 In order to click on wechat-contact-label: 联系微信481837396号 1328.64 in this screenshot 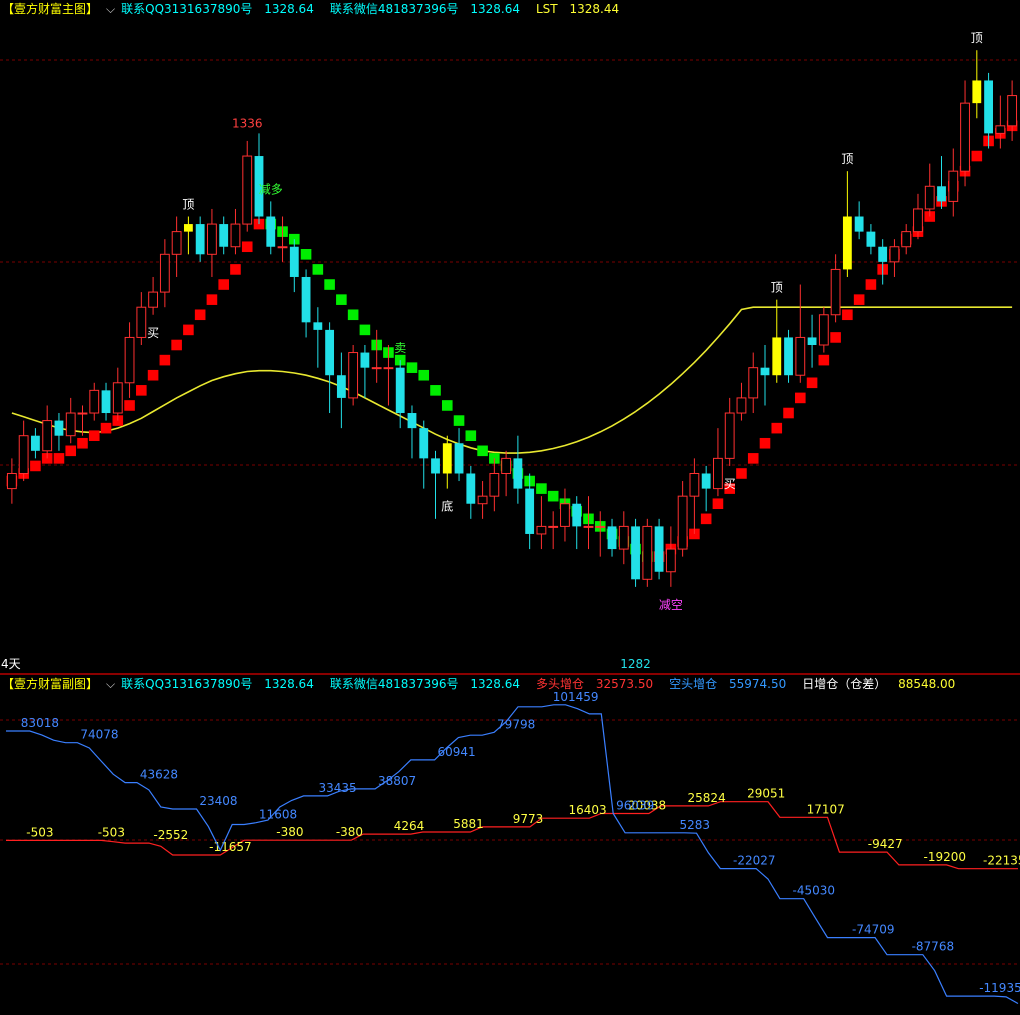, I will do `click(429, 684)`.